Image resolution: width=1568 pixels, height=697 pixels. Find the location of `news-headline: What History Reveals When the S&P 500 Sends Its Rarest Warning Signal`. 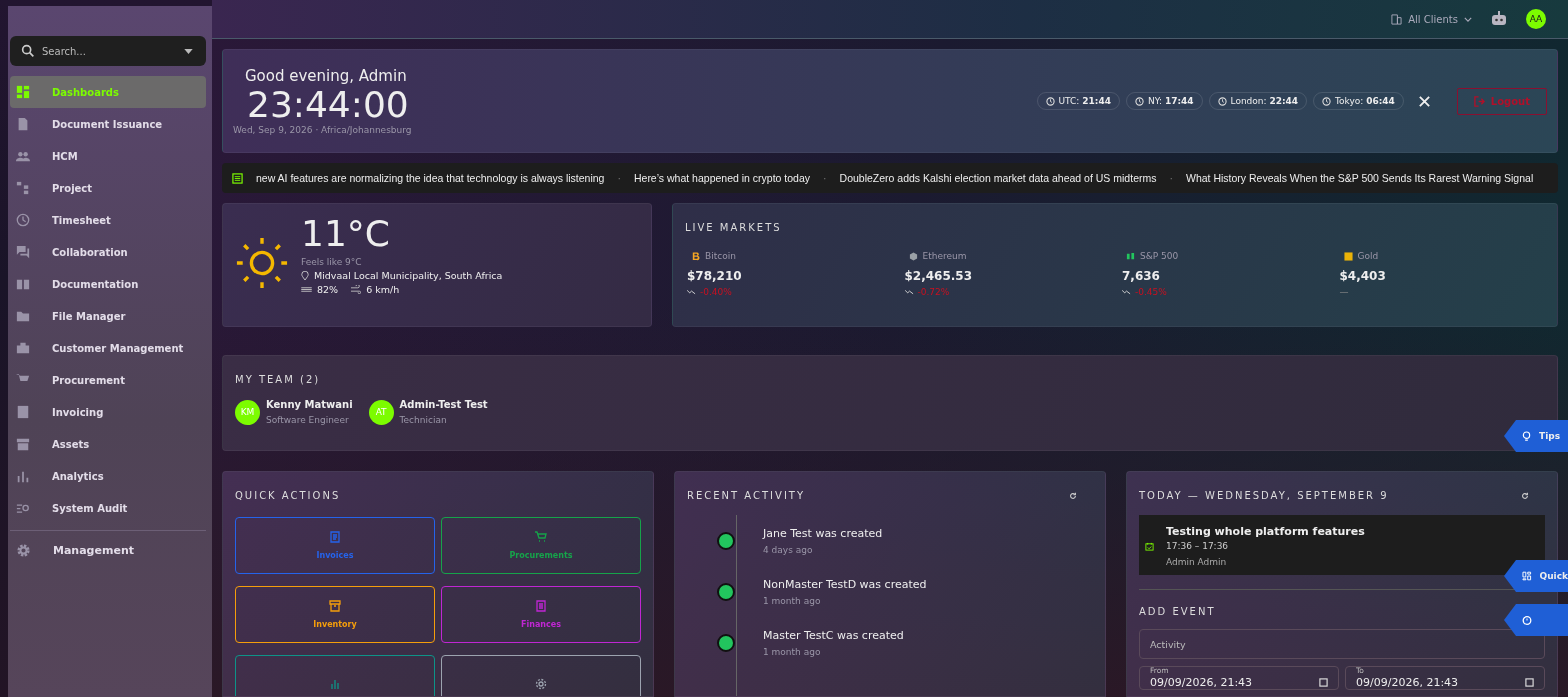

news-headline: What History Reveals When the S&P 500 Sends Its Rarest Warning Signal is located at coordinates (1359, 178).